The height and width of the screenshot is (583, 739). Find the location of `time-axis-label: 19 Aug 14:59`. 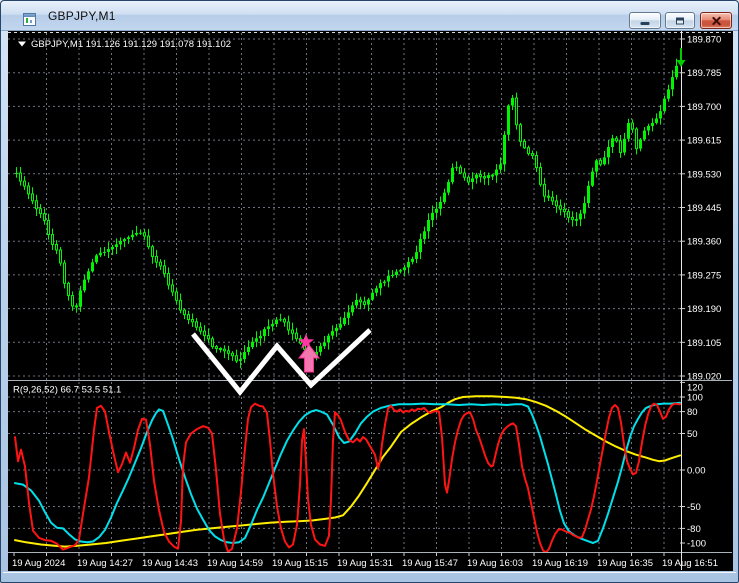

time-axis-label: 19 Aug 14:59 is located at coordinates (235, 563).